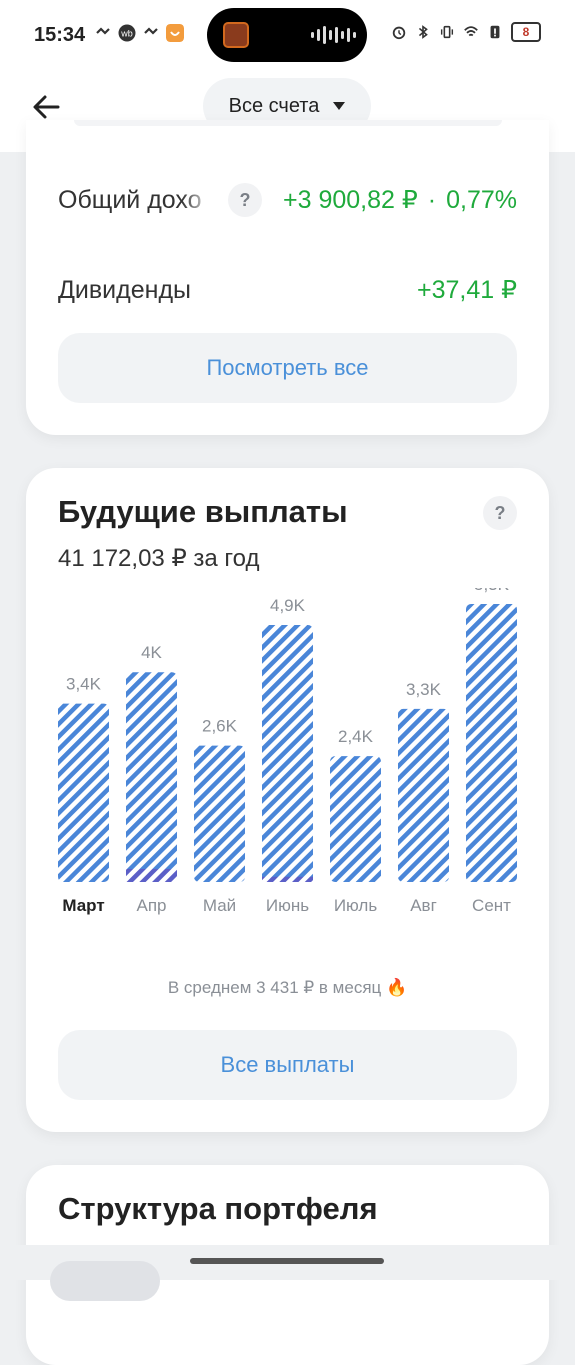 This screenshot has height=1365, width=575. I want to click on account-selector-label: Все счета, so click(274, 105).